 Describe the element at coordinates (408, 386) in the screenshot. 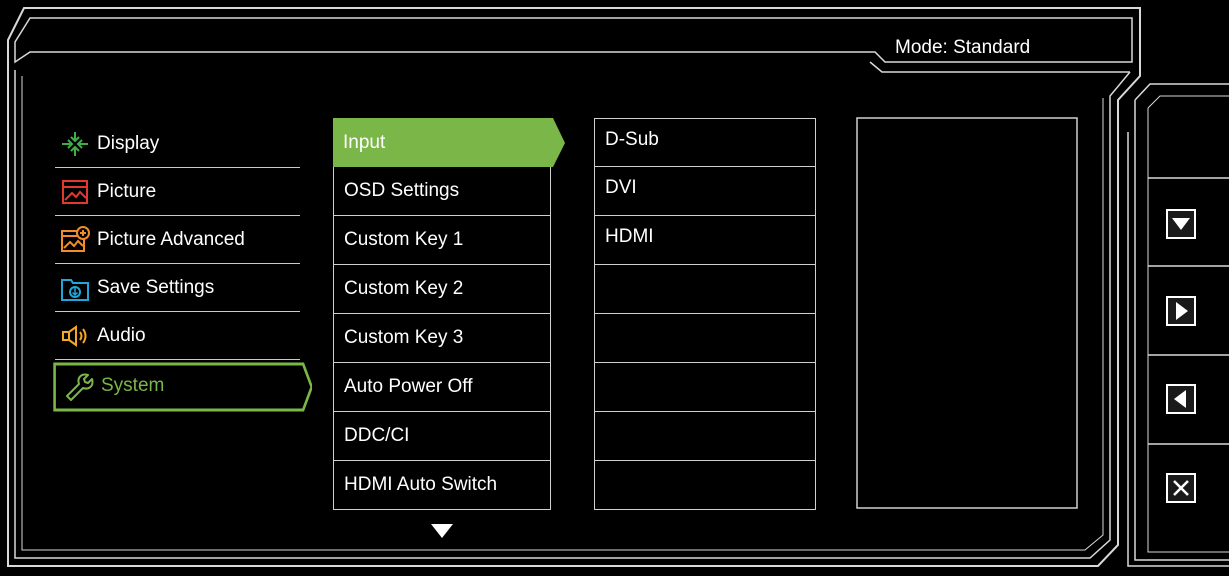

I see `sub-item-label: Auto Power Off` at that location.